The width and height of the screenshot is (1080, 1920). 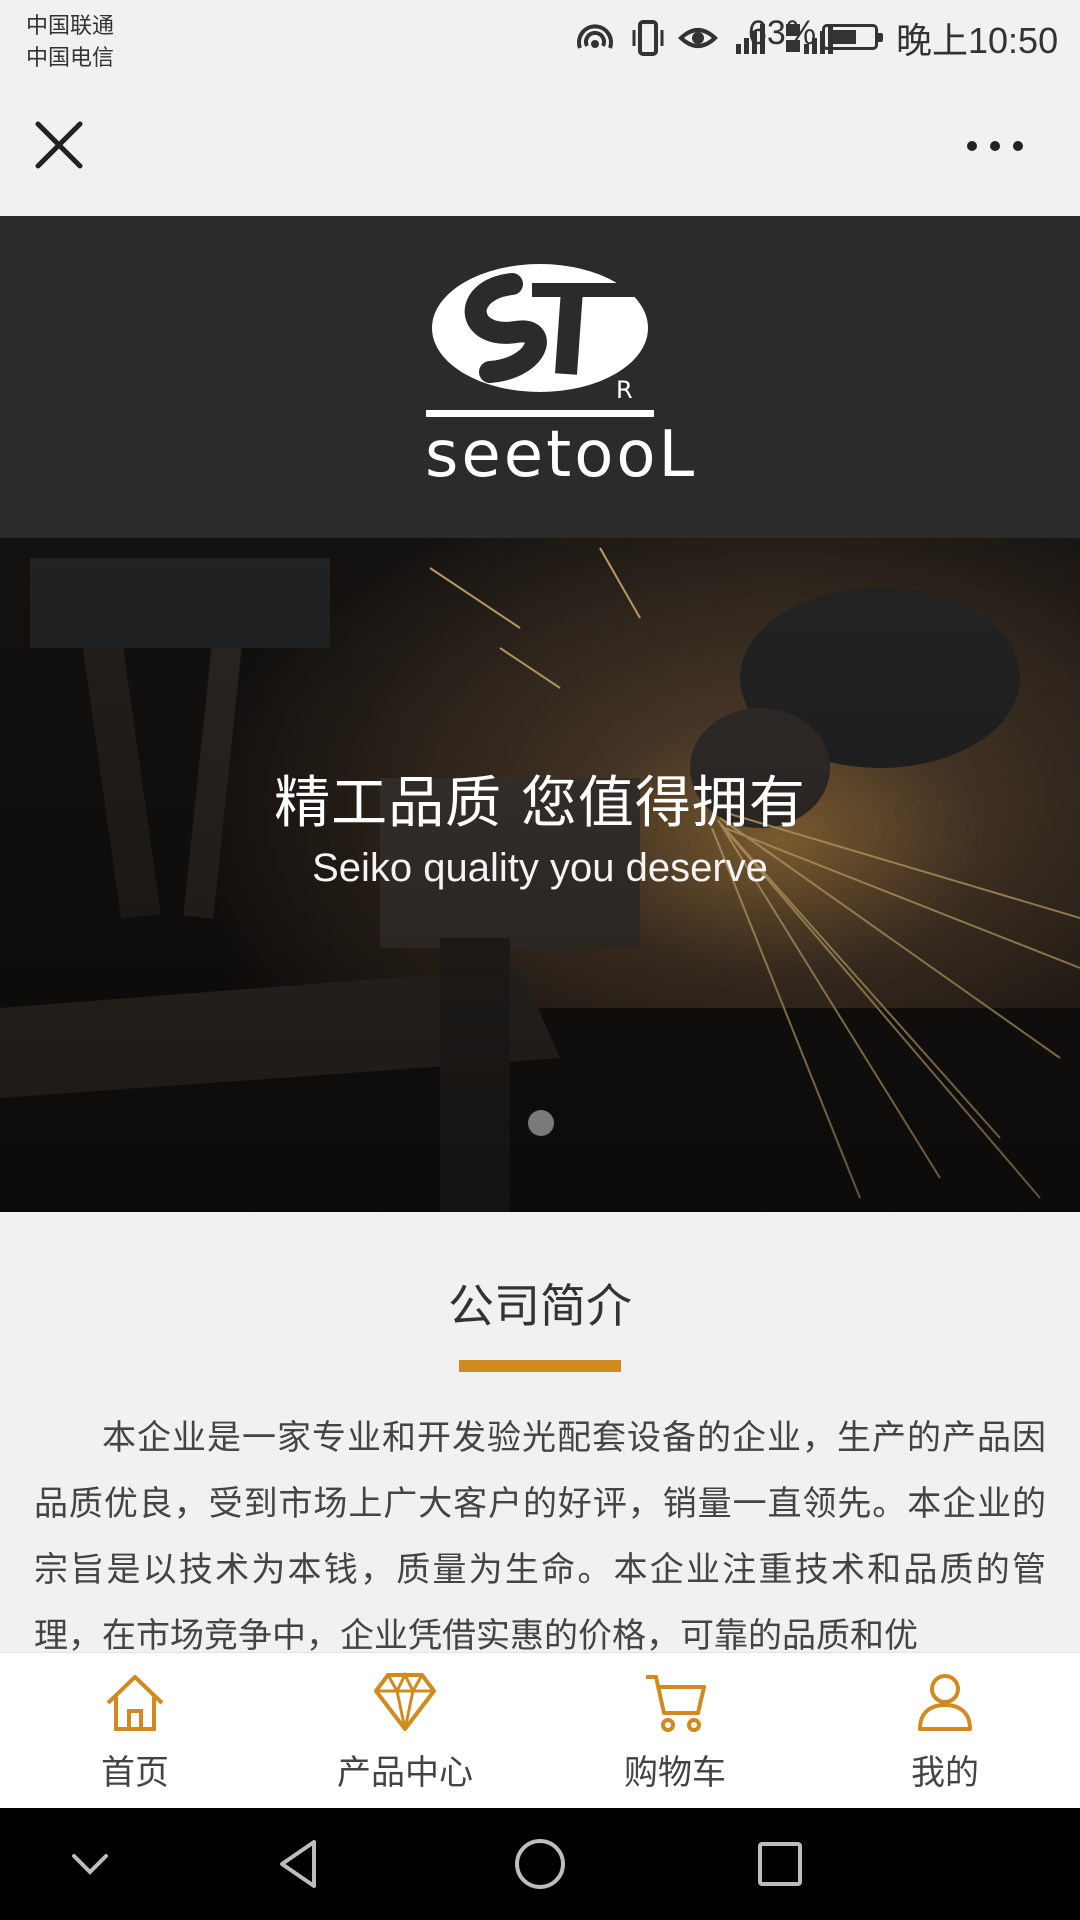 I want to click on home-circle-icon, so click(x=540, y=1864).